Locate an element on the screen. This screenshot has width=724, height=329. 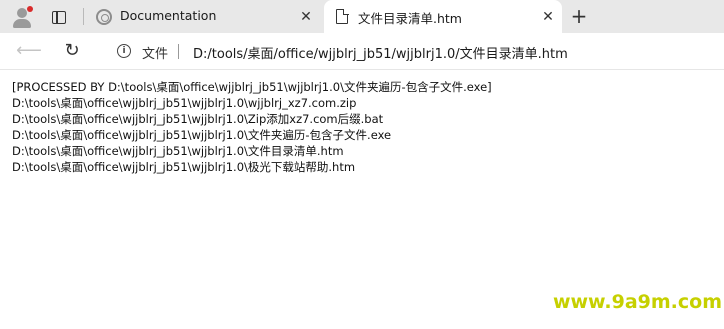
scheme-label: 文件 is located at coordinates (155, 54).